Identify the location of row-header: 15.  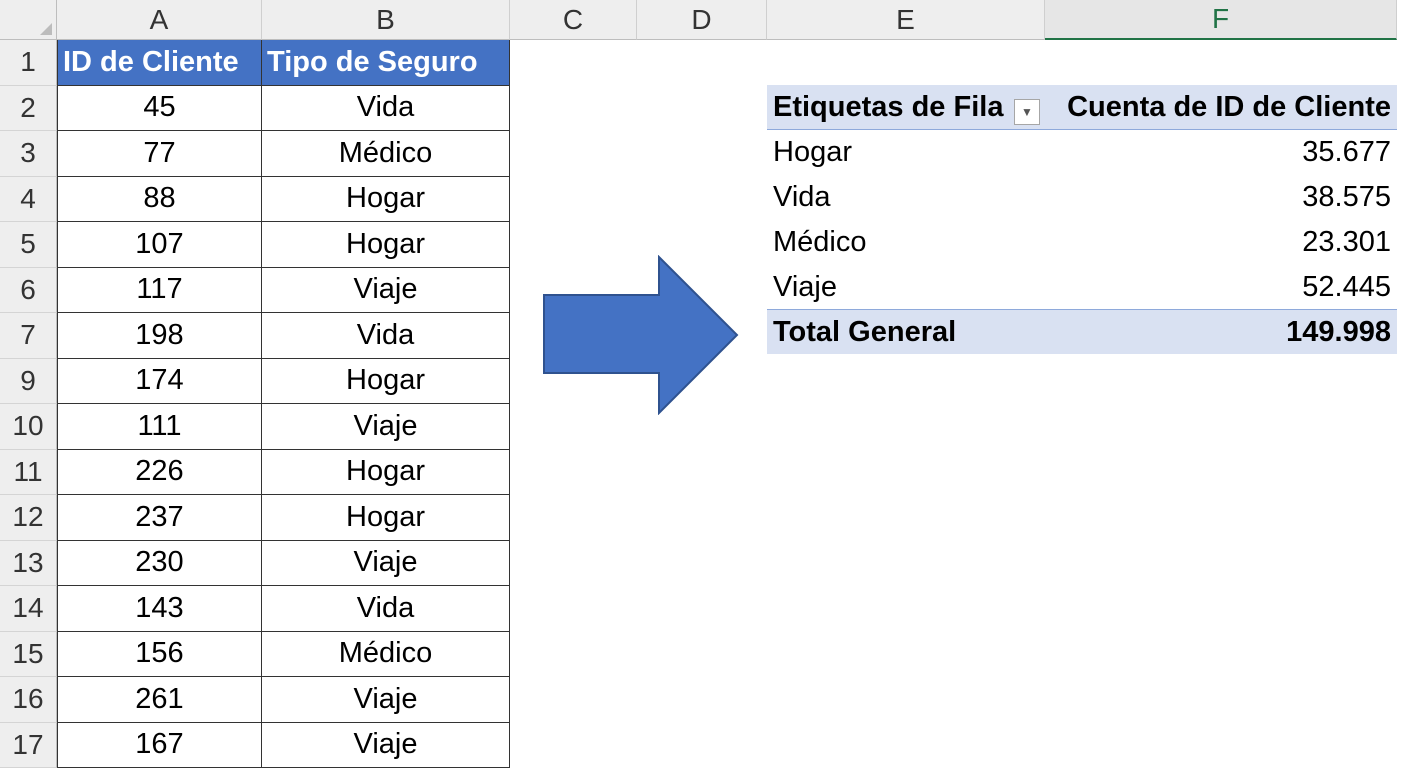
(28, 654).